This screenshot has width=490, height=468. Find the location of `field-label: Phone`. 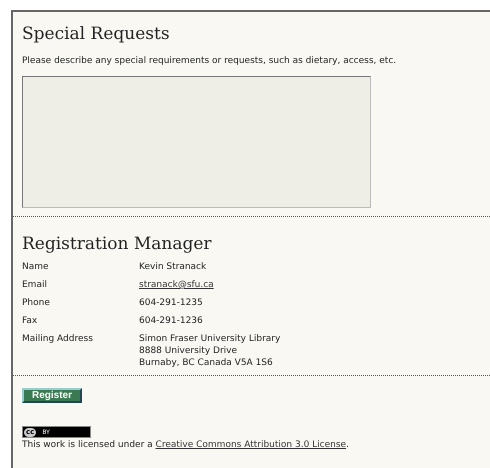

field-label: Phone is located at coordinates (36, 303).